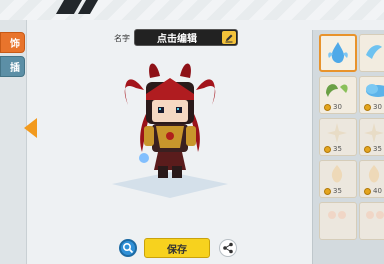 The width and height of the screenshot is (384, 264). I want to click on top-bar, so click(192, 10).